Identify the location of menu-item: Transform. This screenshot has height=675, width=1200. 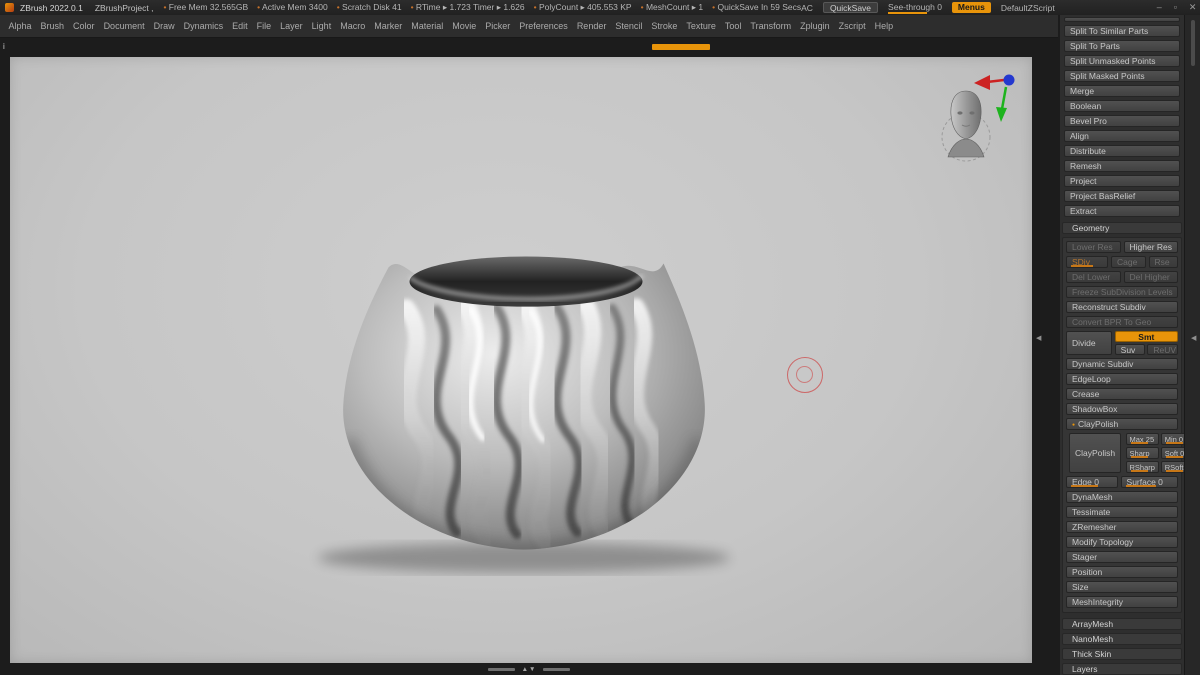
(771, 26).